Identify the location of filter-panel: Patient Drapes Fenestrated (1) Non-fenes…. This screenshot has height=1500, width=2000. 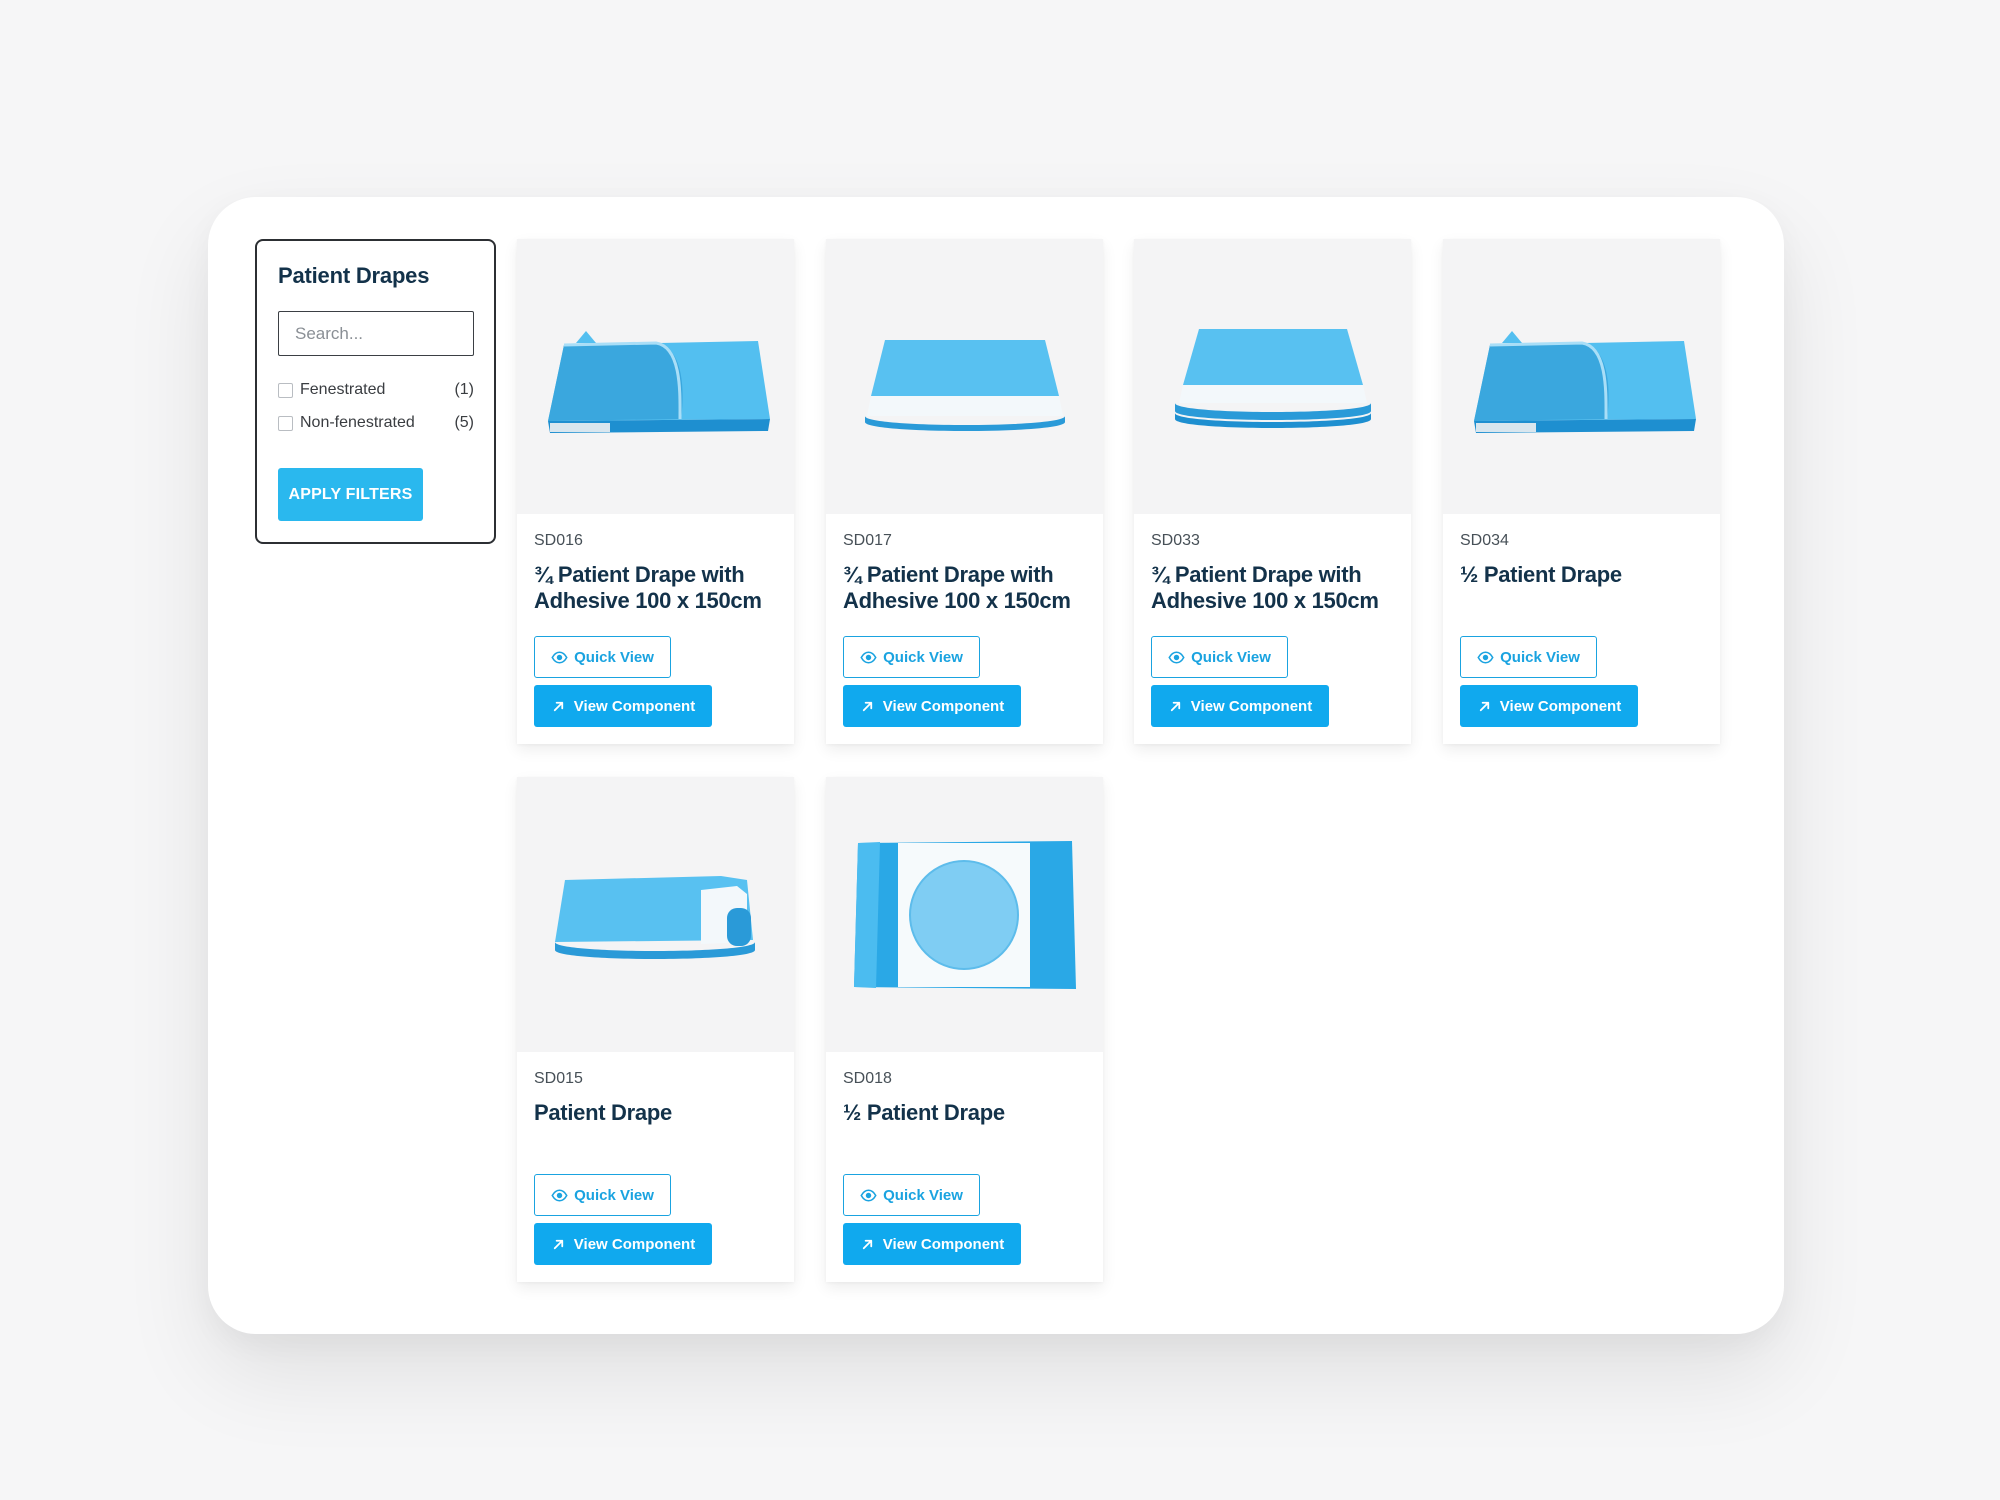
(375, 391).